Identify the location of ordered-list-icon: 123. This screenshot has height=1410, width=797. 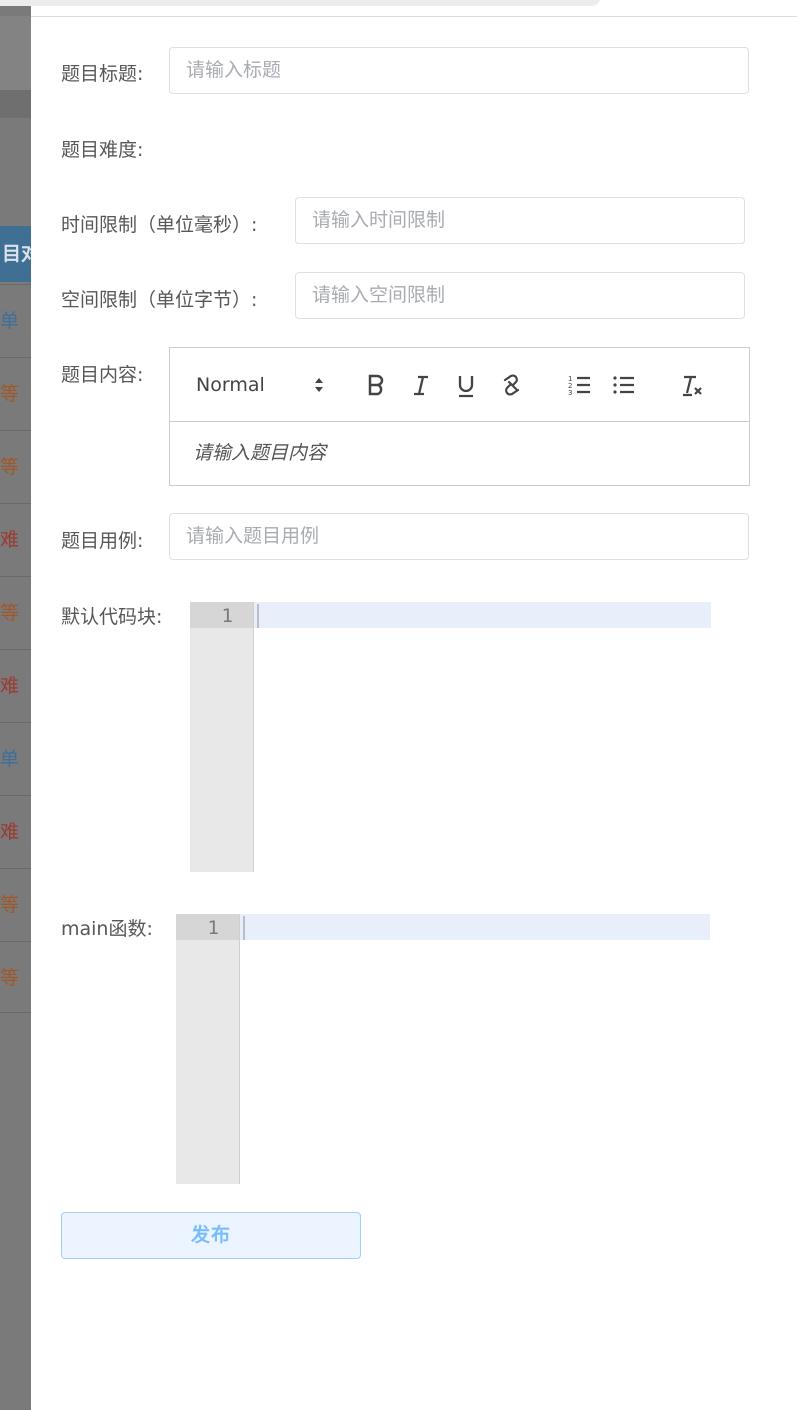
(580, 385).